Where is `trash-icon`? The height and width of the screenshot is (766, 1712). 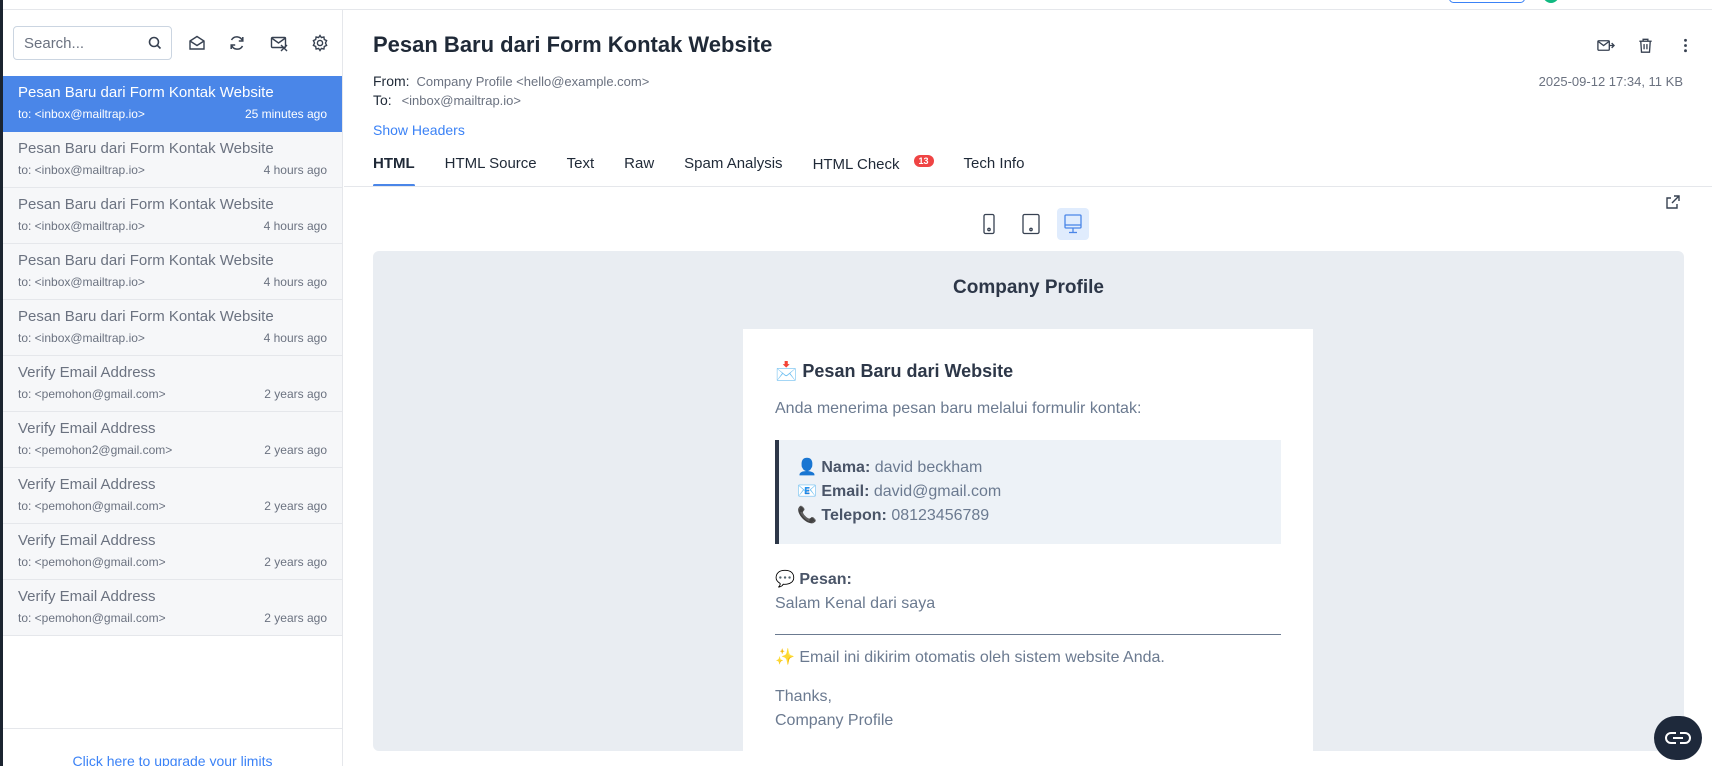 trash-icon is located at coordinates (1645, 45).